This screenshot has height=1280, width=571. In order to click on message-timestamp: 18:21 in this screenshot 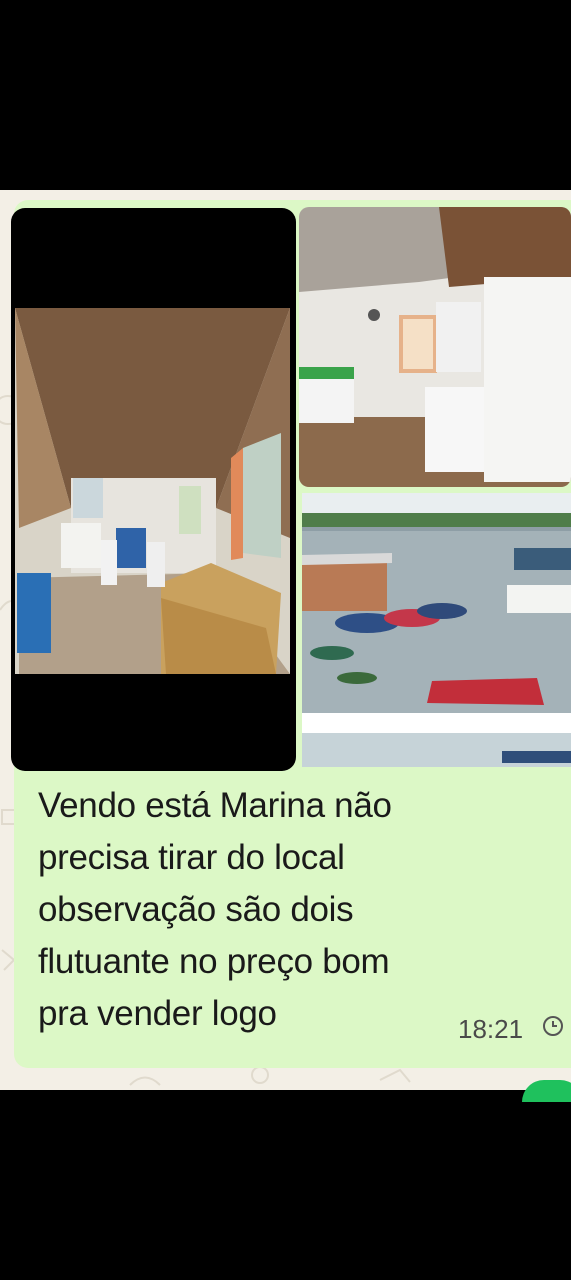, I will do `click(491, 1029)`.